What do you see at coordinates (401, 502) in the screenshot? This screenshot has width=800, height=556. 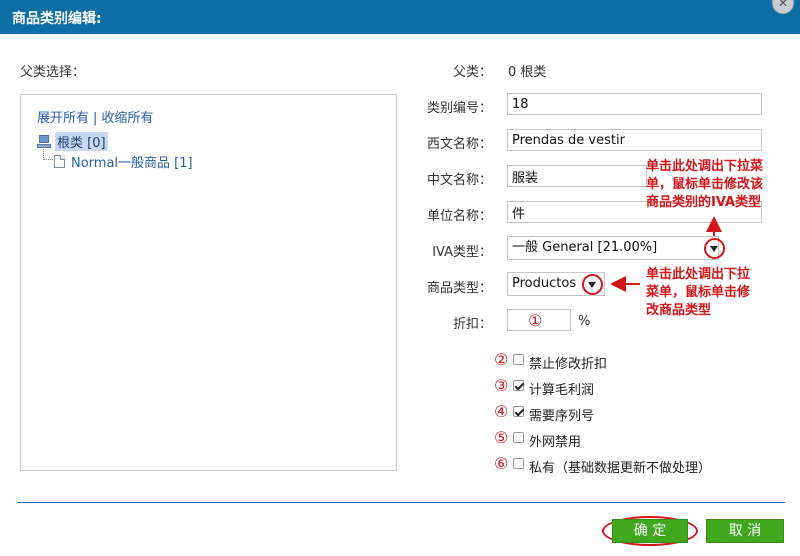 I see `footer-divider` at bounding box center [401, 502].